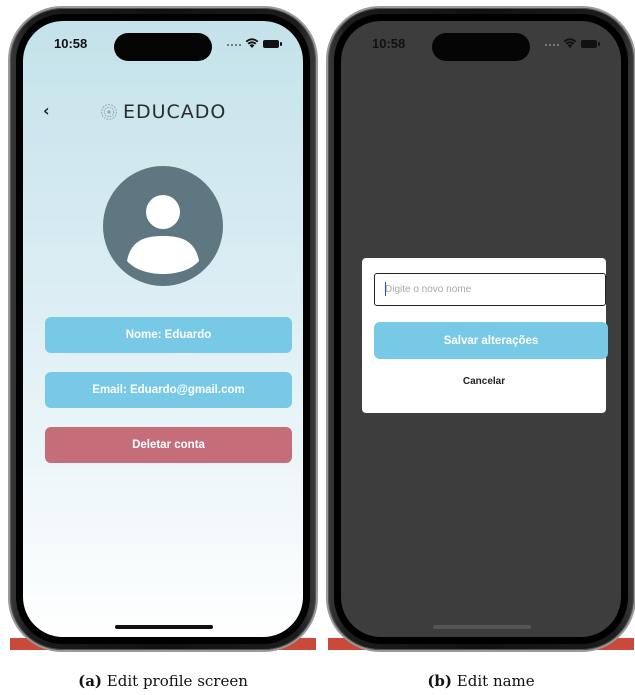 The width and height of the screenshot is (635, 695). I want to click on caption-label: (b), so click(440, 681).